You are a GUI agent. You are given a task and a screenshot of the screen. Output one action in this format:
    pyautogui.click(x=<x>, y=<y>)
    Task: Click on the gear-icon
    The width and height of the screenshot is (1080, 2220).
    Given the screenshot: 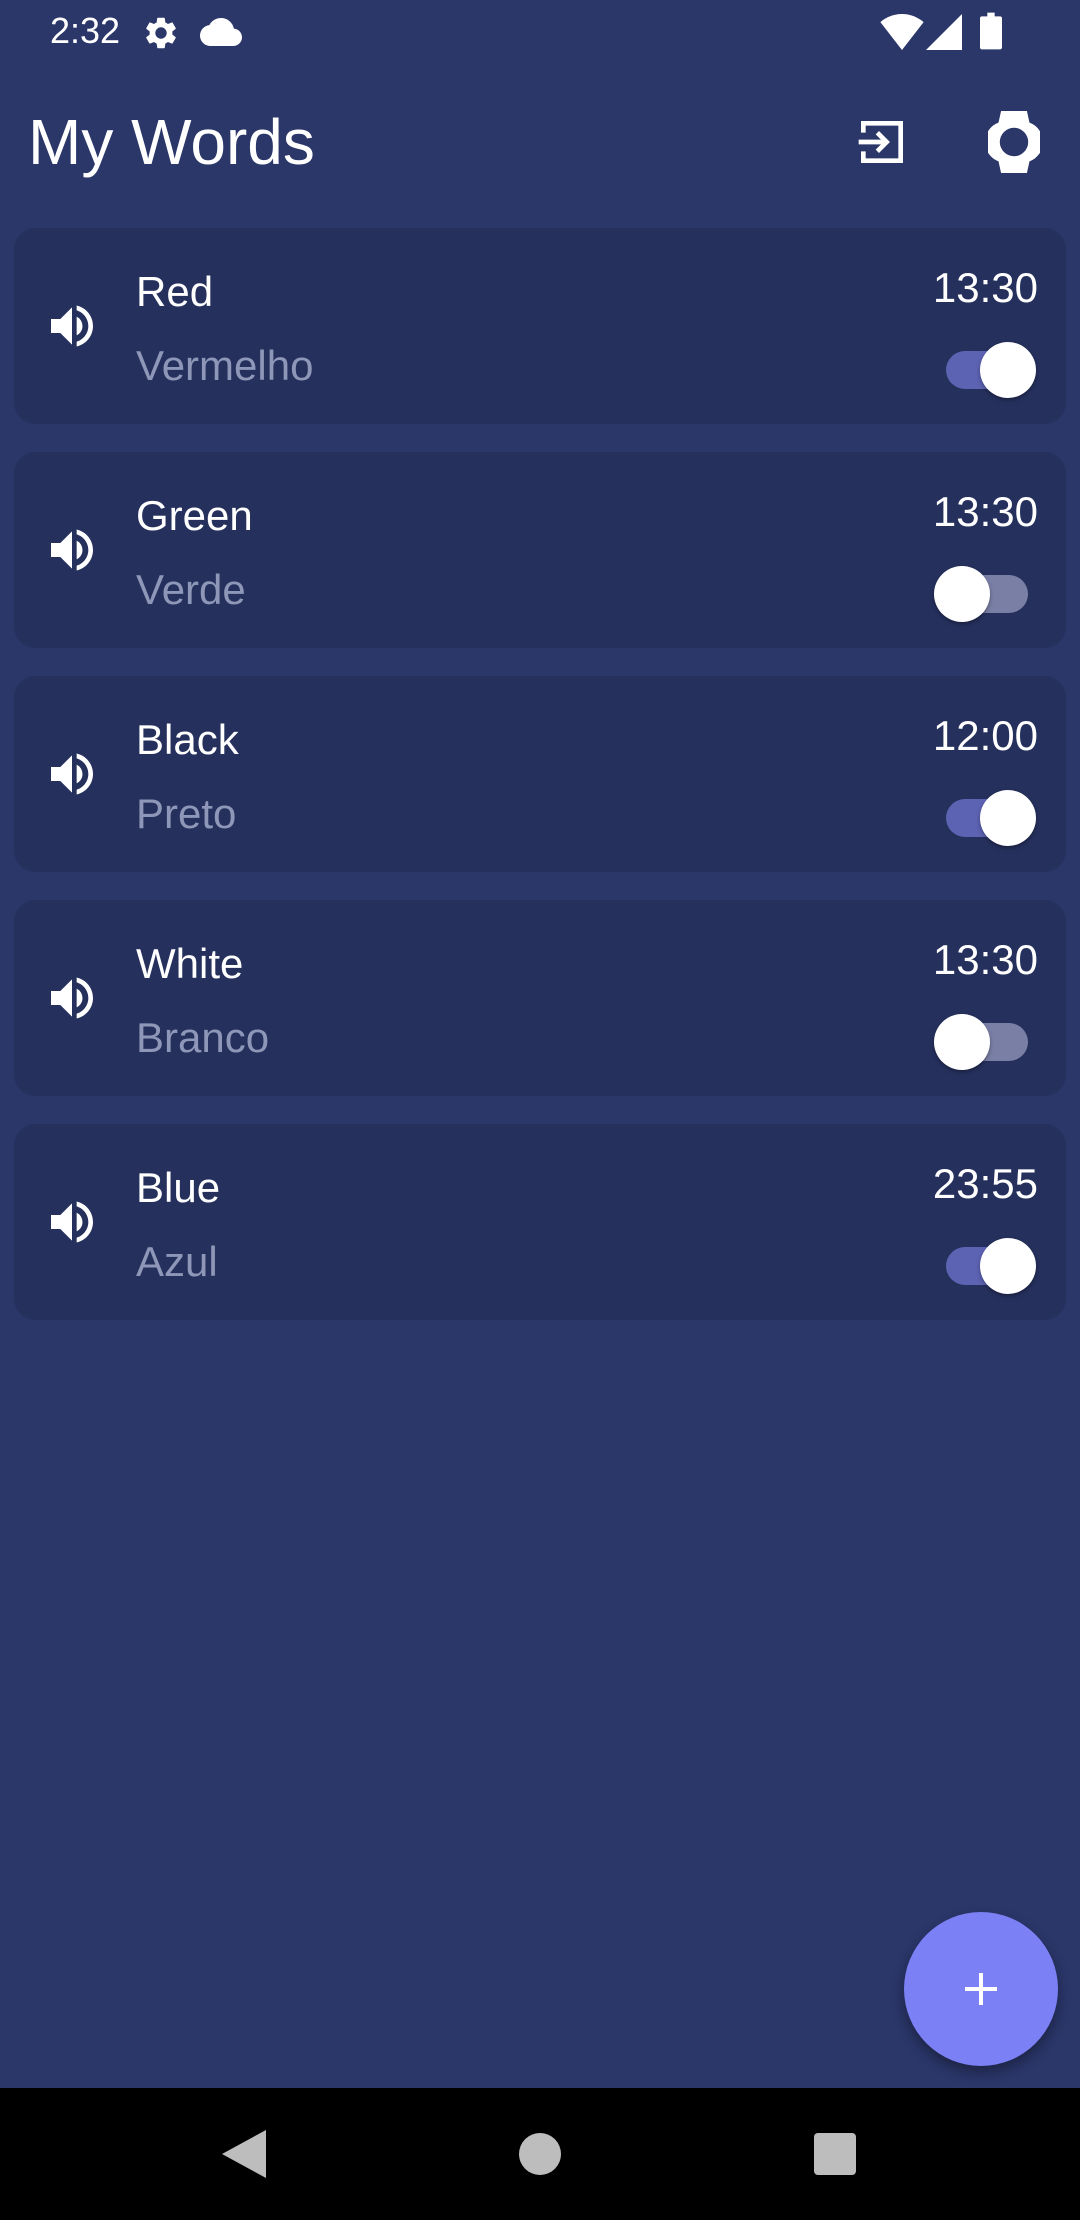 What is the action you would take?
    pyautogui.click(x=161, y=33)
    